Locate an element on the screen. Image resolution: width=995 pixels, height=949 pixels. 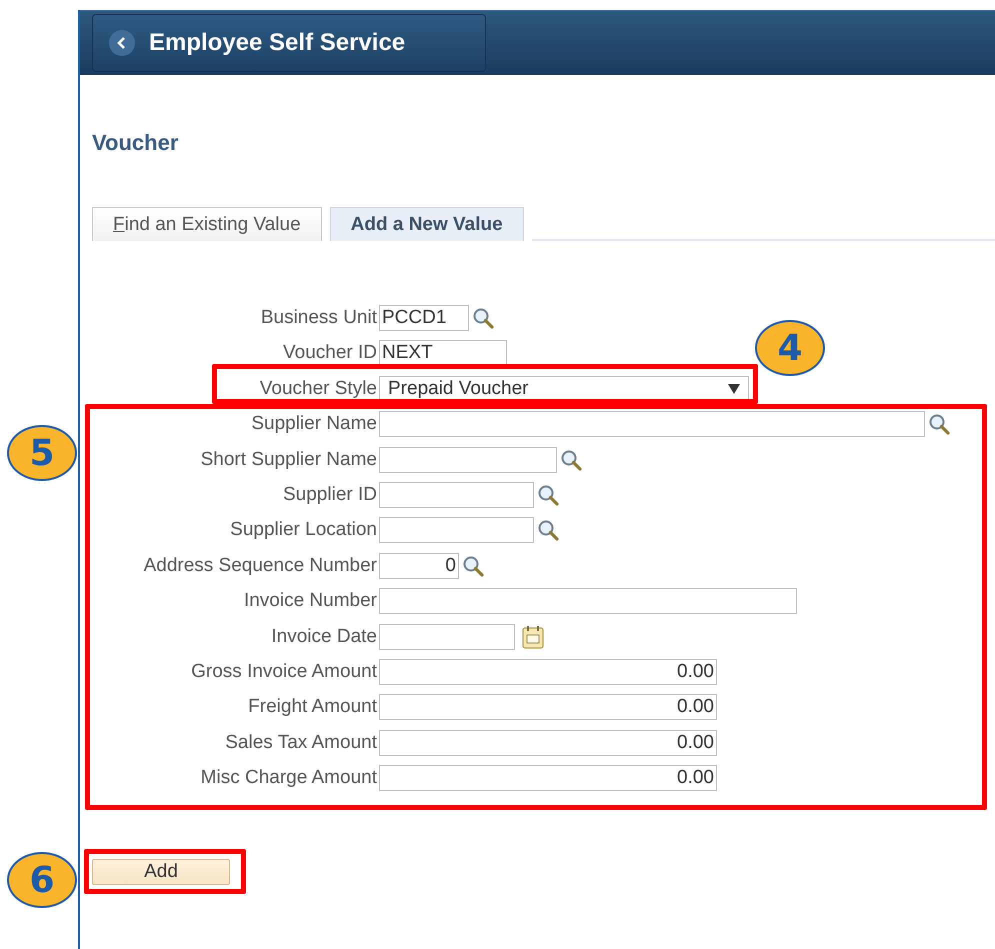
field-label: Freight Amount is located at coordinates (312, 707).